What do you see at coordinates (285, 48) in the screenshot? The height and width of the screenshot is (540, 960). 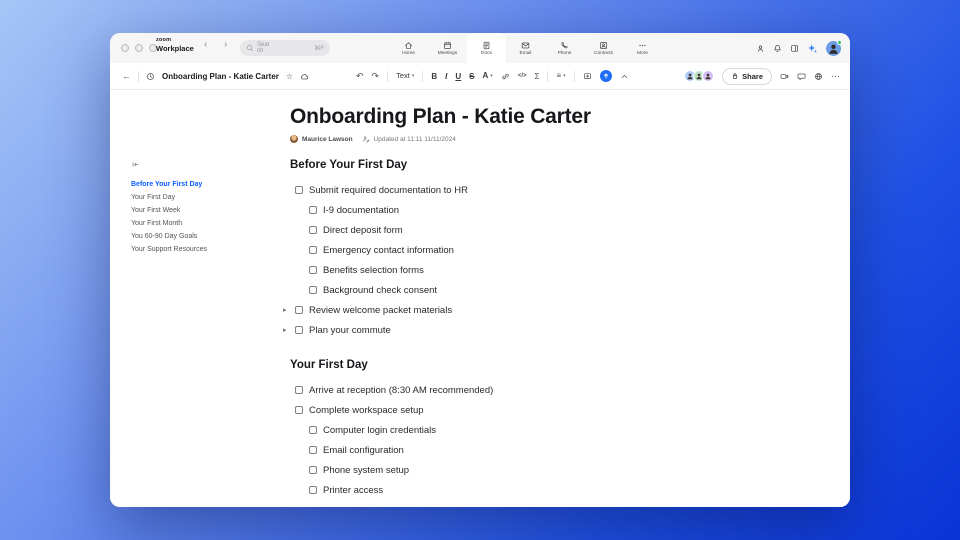 I see `search-input: Search ⌘F` at bounding box center [285, 48].